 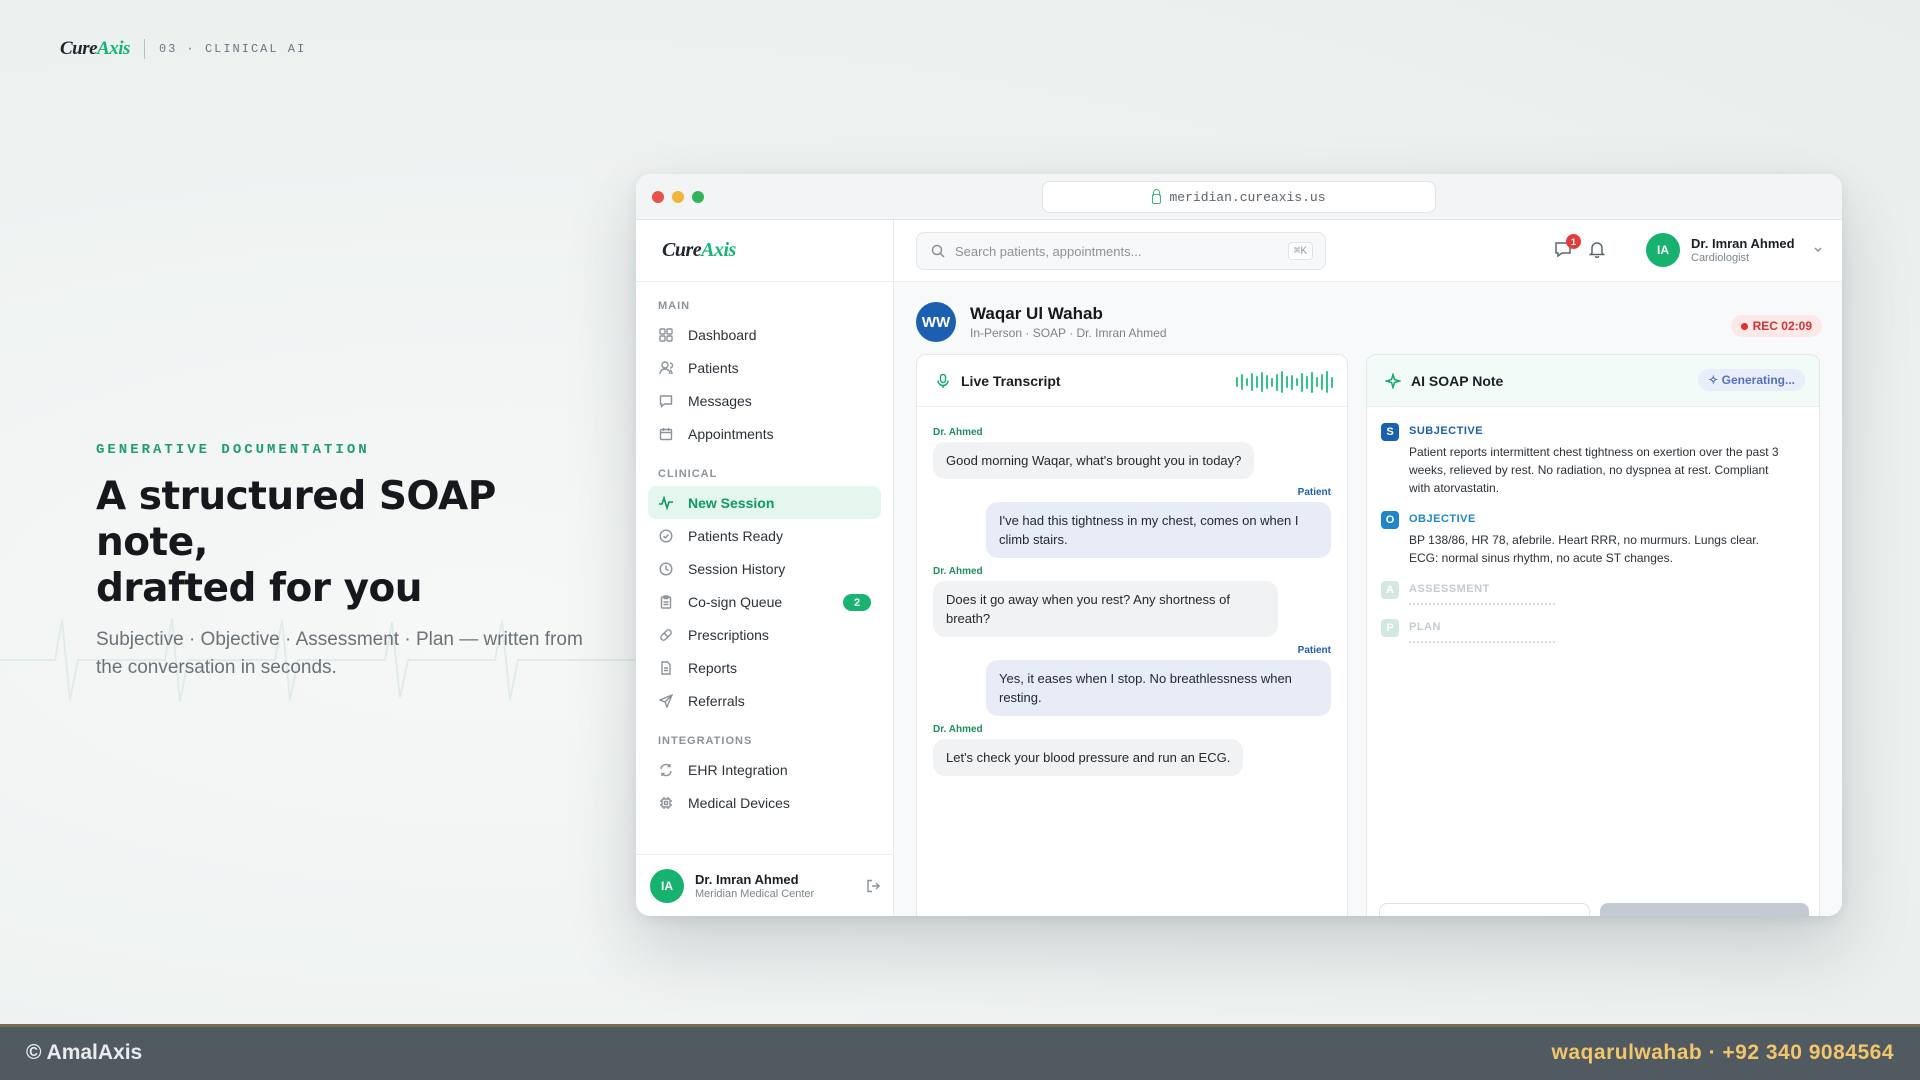 What do you see at coordinates (705, 741) in the screenshot?
I see `sidebar-section-integrations: INTEGRATIONS` at bounding box center [705, 741].